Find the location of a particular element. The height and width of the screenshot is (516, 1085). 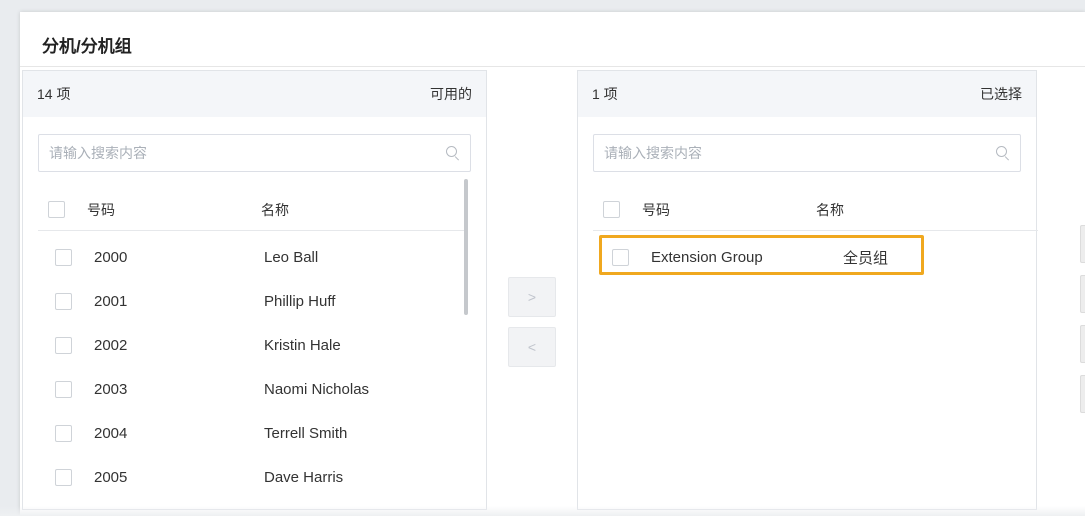

selected-row-highlight is located at coordinates (761, 255).